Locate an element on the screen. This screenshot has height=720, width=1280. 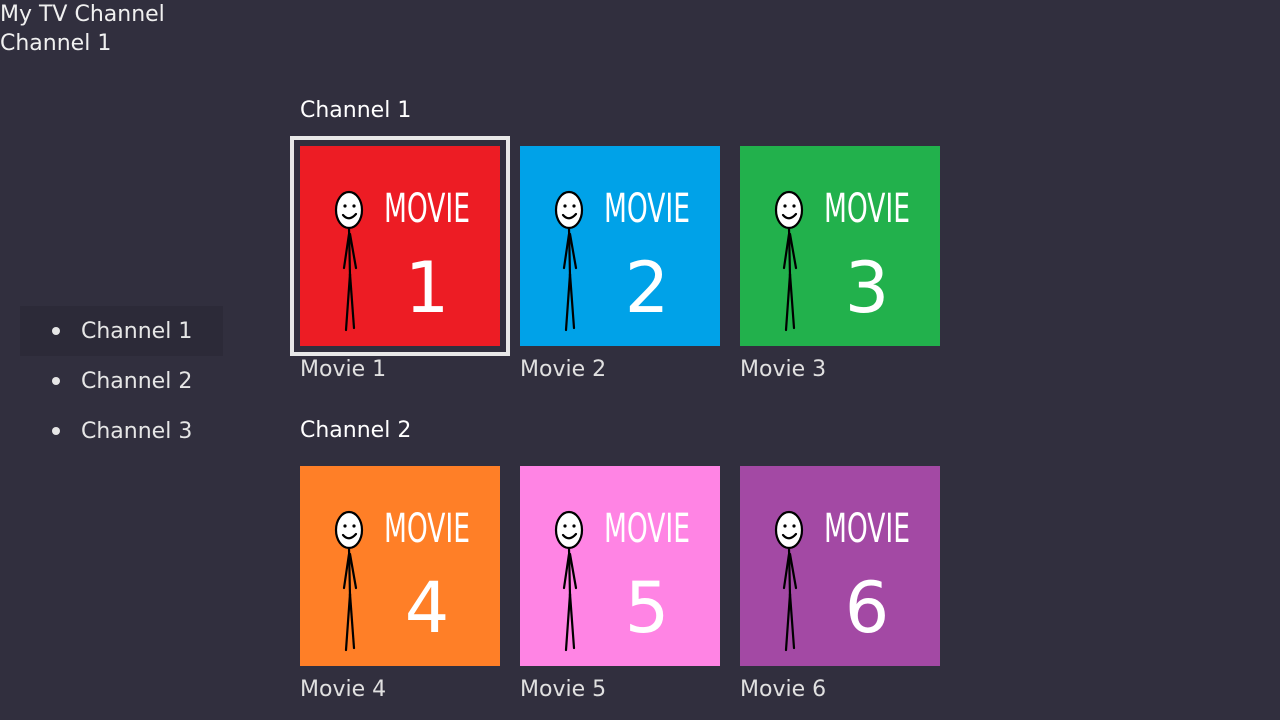
movie-tile-6: MOVIE 6 Movie 6 is located at coordinates (840, 584).